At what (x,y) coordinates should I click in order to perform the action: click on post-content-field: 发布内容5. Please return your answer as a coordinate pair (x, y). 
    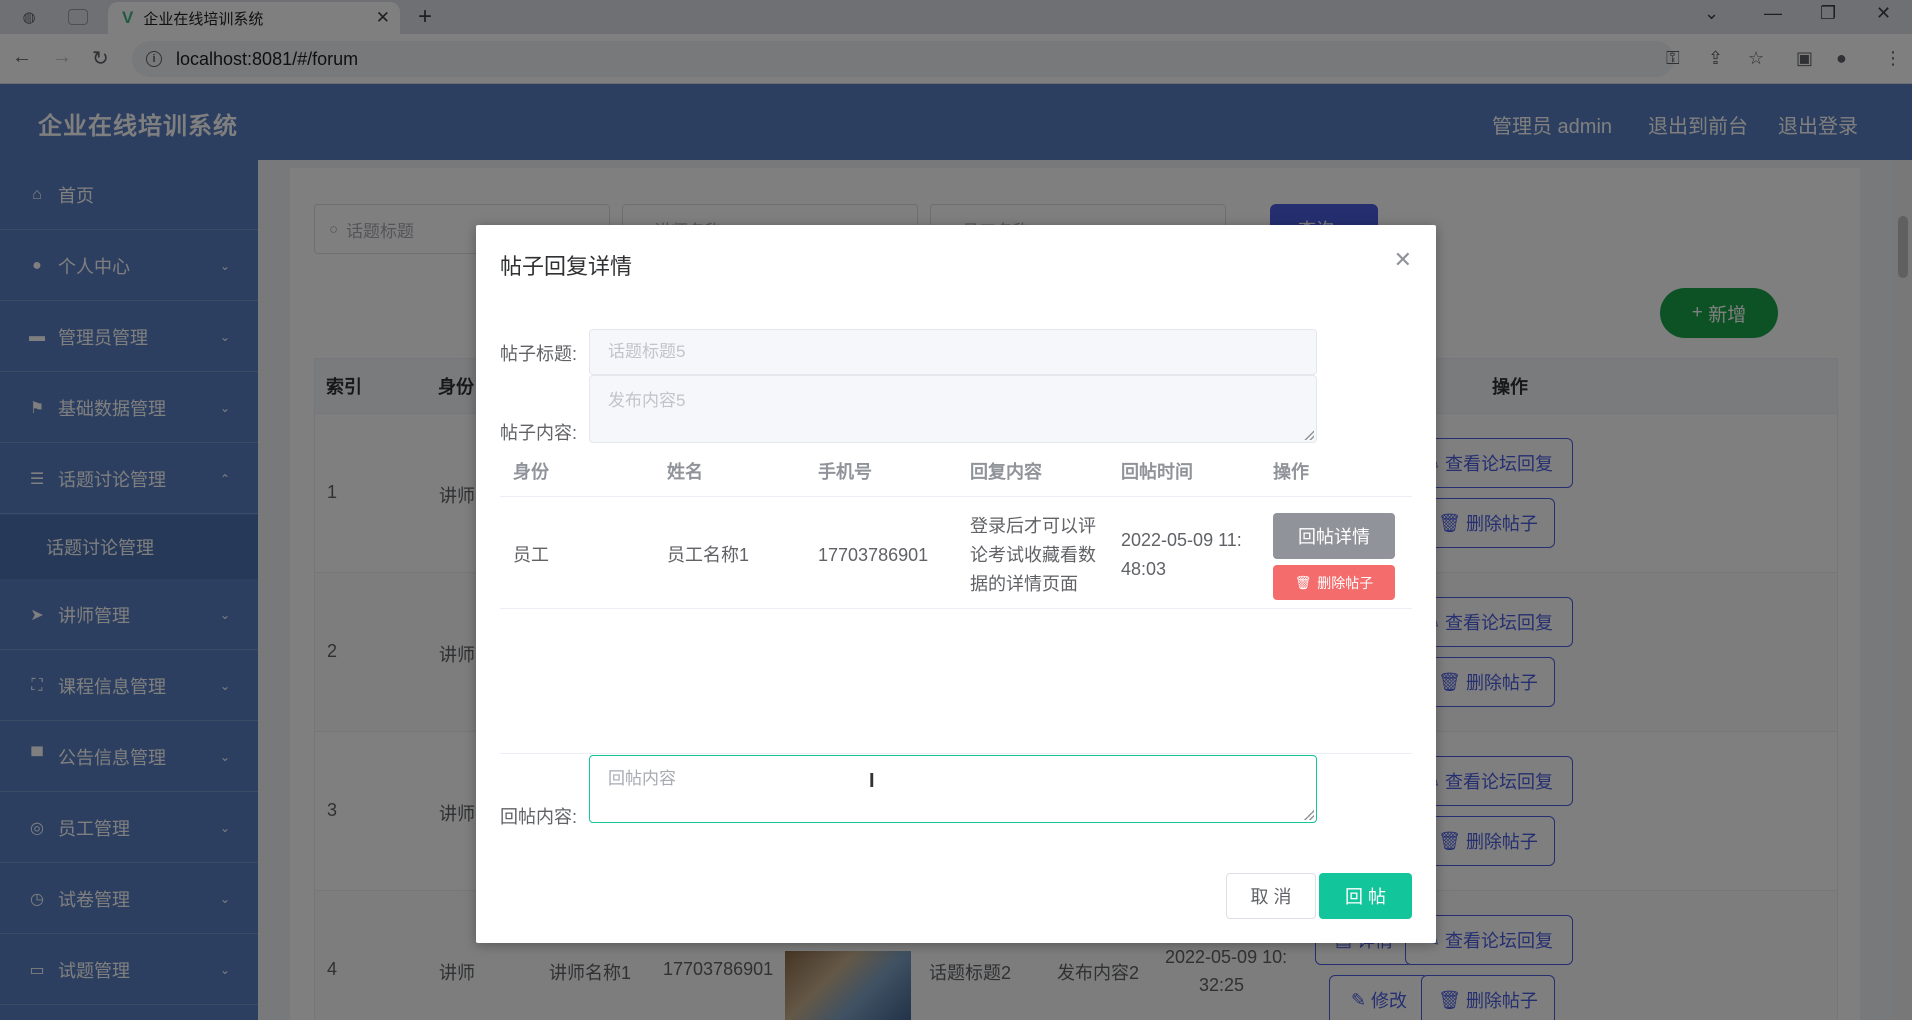
    Looking at the image, I should click on (953, 409).